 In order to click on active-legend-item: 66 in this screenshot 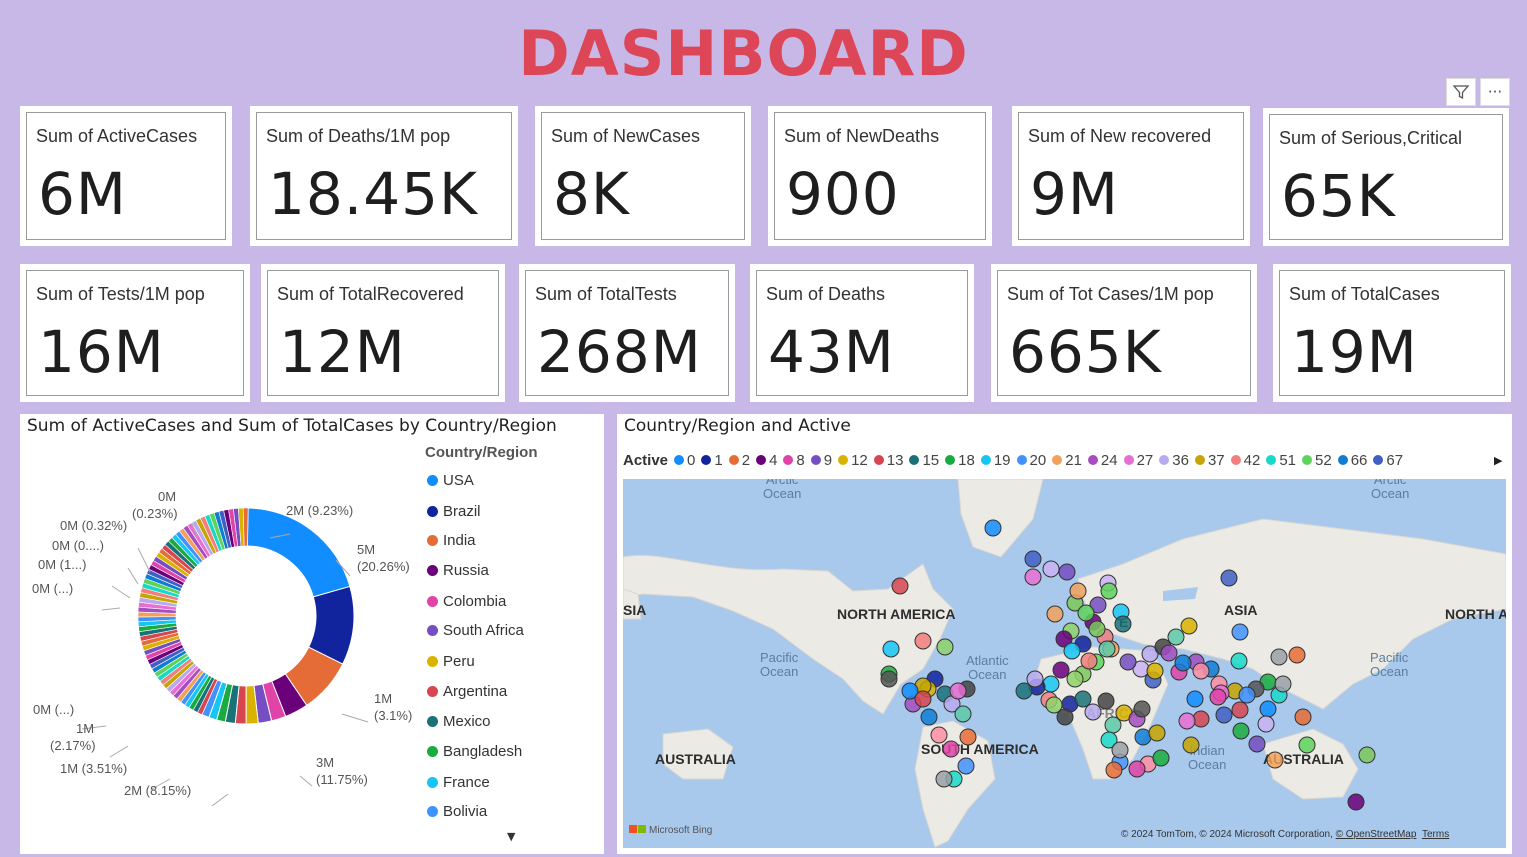, I will do `click(1352, 460)`.